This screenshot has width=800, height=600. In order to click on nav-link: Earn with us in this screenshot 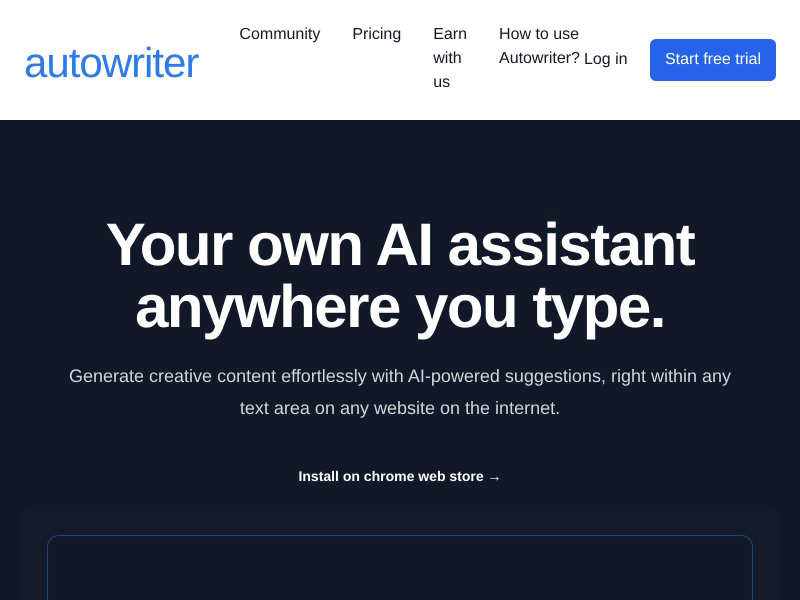, I will do `click(450, 59)`.